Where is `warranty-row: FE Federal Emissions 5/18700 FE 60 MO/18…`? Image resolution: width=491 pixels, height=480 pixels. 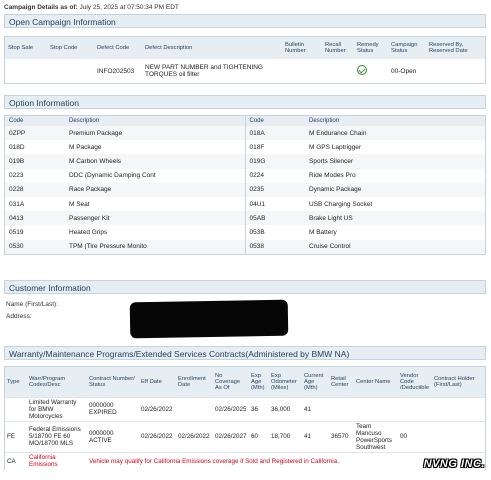 warranty-row: FE Federal Emissions 5/18700 FE 60 MO/18… is located at coordinates (245, 436).